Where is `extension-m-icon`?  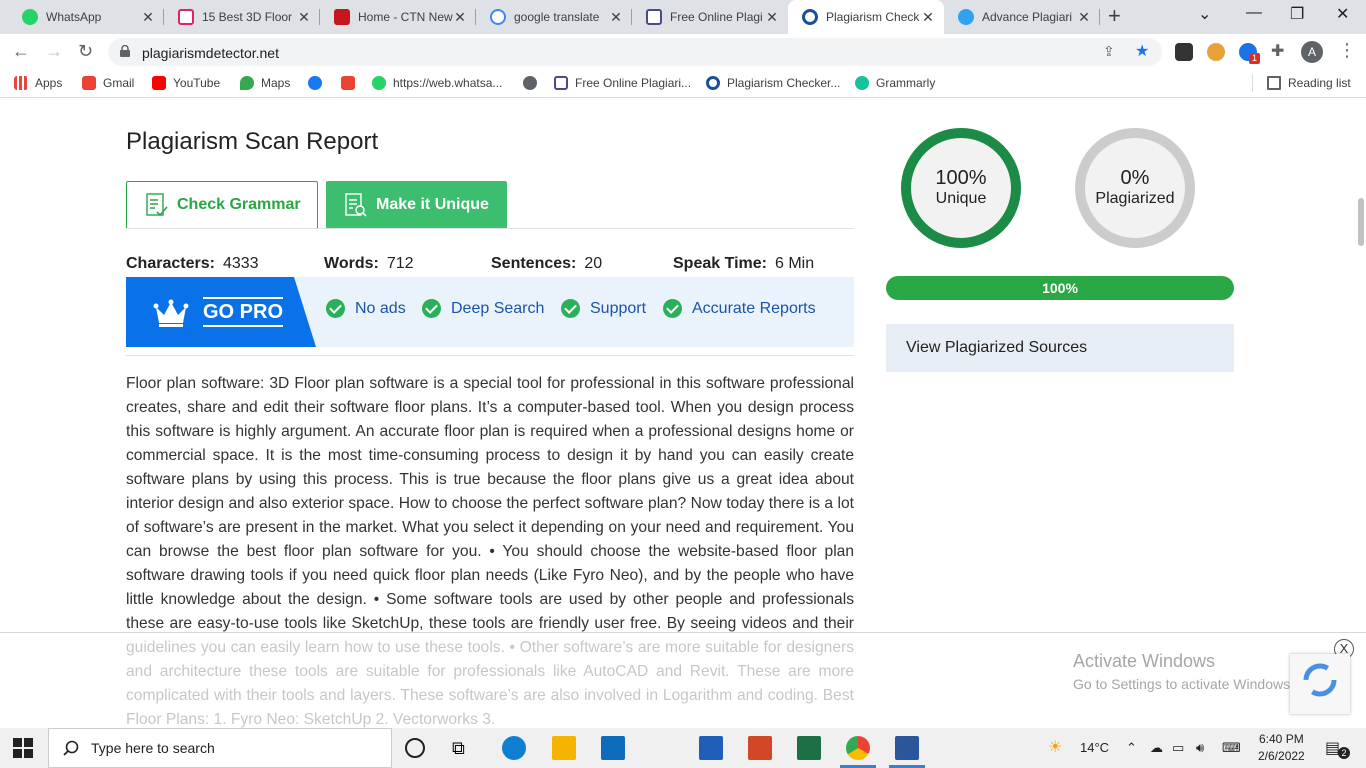 extension-m-icon is located at coordinates (1184, 52).